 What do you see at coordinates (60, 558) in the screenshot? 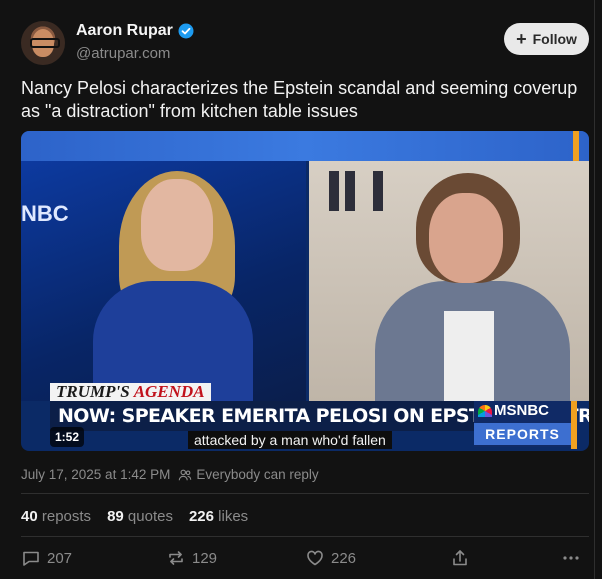
I see `reply-count: 207` at bounding box center [60, 558].